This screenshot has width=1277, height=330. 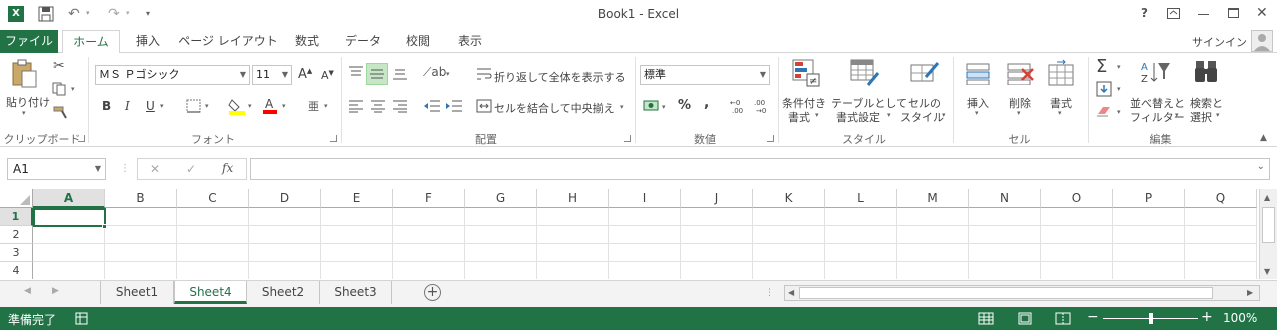 I want to click on increase-decimal-icon: ←0.00, so click(x=739, y=106).